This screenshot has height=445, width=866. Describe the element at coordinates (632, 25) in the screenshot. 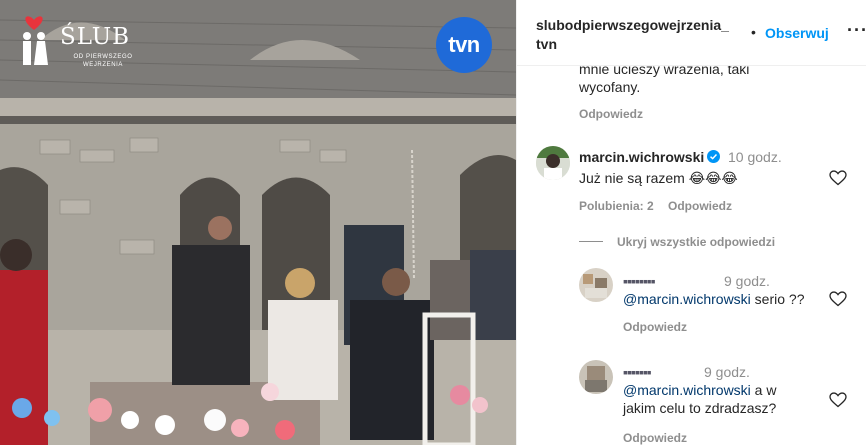

I see `post-author-username-line1: slubodpierwszegowejrzenia_` at that location.